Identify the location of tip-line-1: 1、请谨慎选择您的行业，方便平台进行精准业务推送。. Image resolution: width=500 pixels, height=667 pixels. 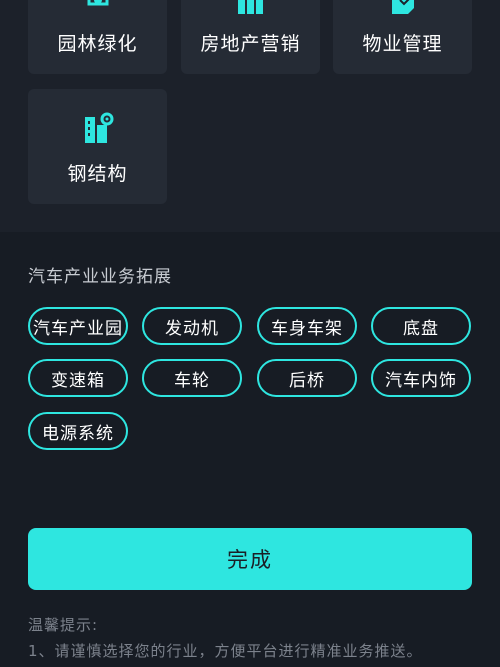
(225, 651).